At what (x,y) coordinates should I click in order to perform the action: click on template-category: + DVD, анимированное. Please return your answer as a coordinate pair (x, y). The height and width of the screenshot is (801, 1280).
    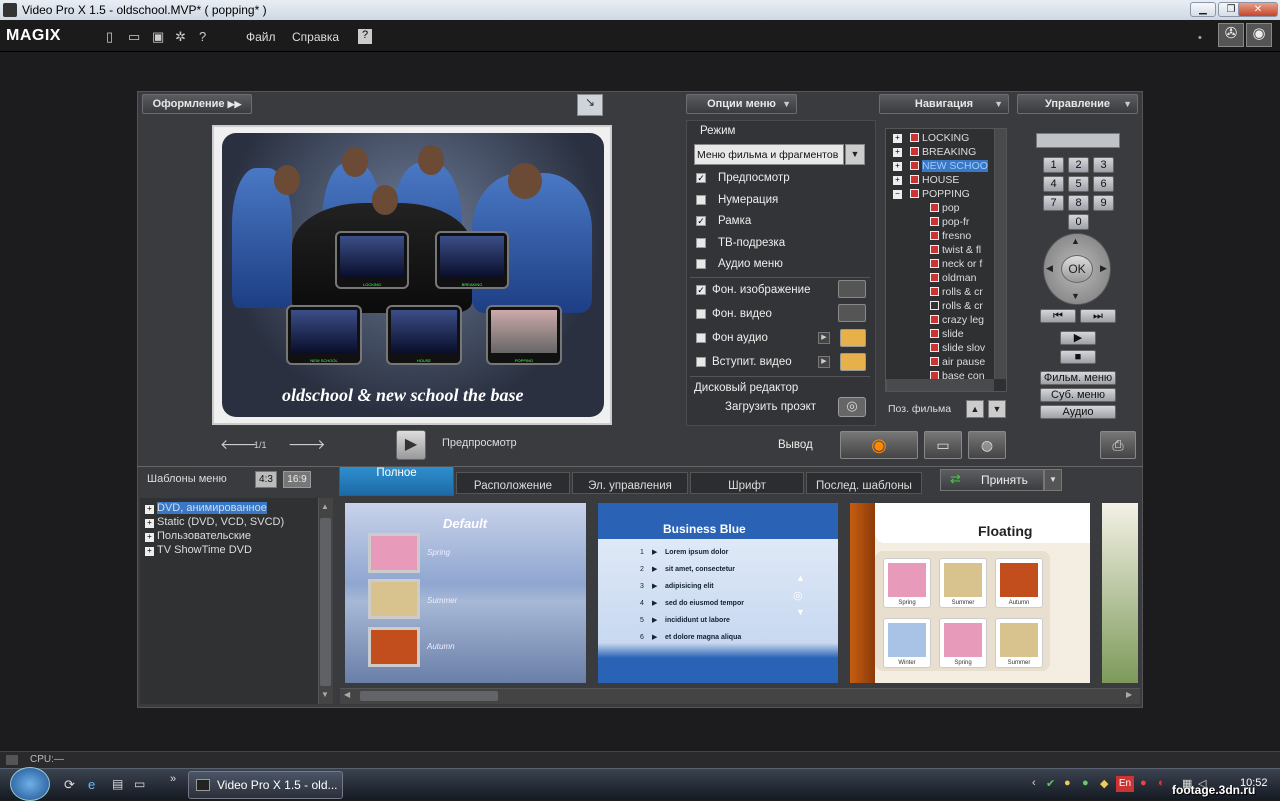
    Looking at the image, I should click on (206, 508).